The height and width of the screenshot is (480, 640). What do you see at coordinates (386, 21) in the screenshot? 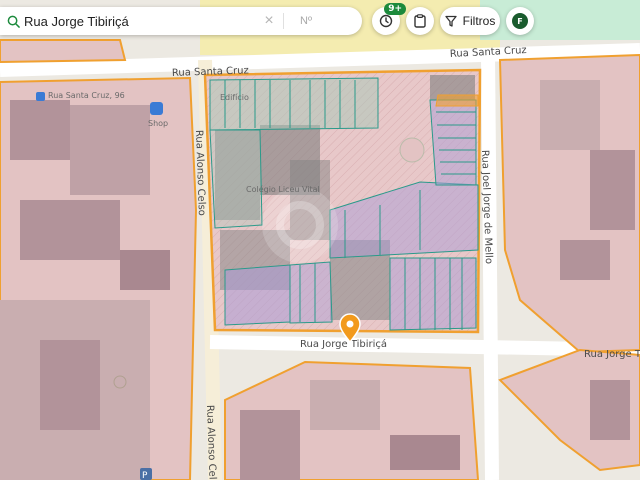
I see `clock-icon` at bounding box center [386, 21].